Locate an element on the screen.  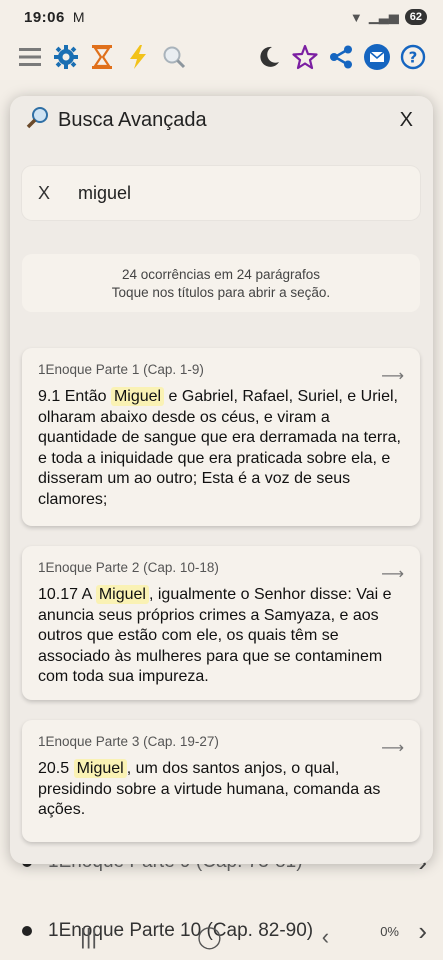
system-nav-bar: ||| ◯ ‹ is located at coordinates (204, 937).